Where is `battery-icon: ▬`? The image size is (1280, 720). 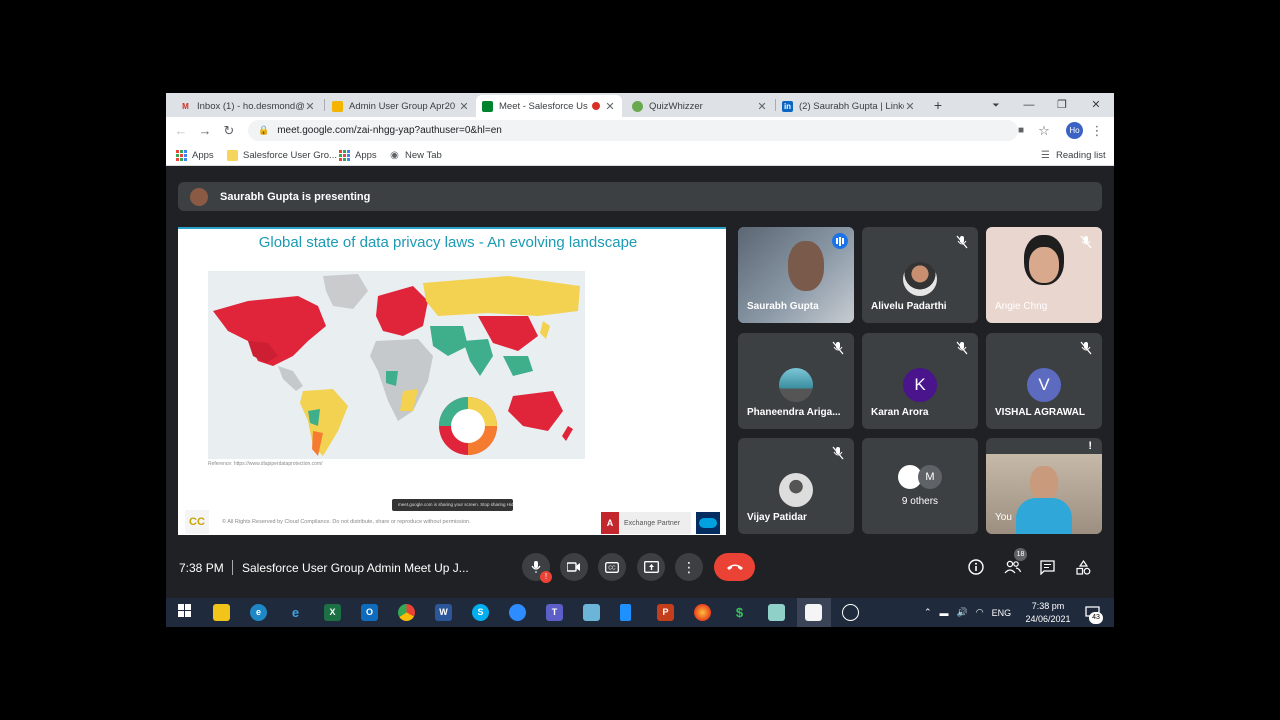
battery-icon: ▬ is located at coordinates (944, 613).